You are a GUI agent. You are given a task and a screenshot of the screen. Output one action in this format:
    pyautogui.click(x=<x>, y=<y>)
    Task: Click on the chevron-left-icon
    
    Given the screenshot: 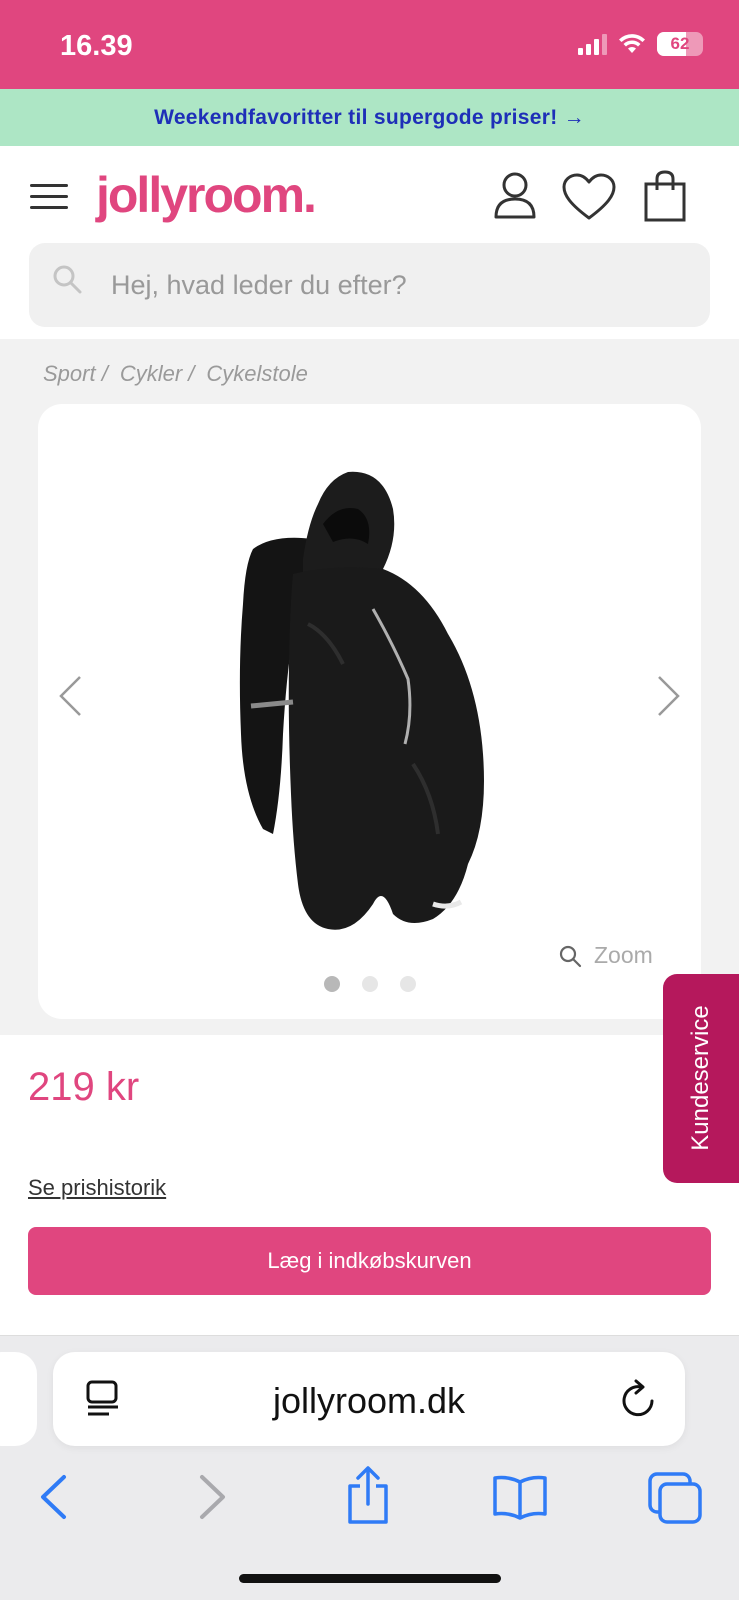 What is the action you would take?
    pyautogui.click(x=70, y=696)
    